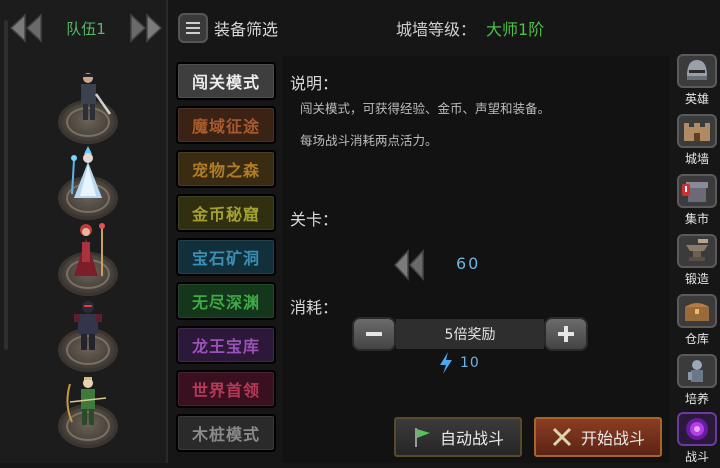 This screenshot has width=720, height=468. What do you see at coordinates (314, 219) in the screenshot?
I see `stage-title: 关卡：` at bounding box center [314, 219].